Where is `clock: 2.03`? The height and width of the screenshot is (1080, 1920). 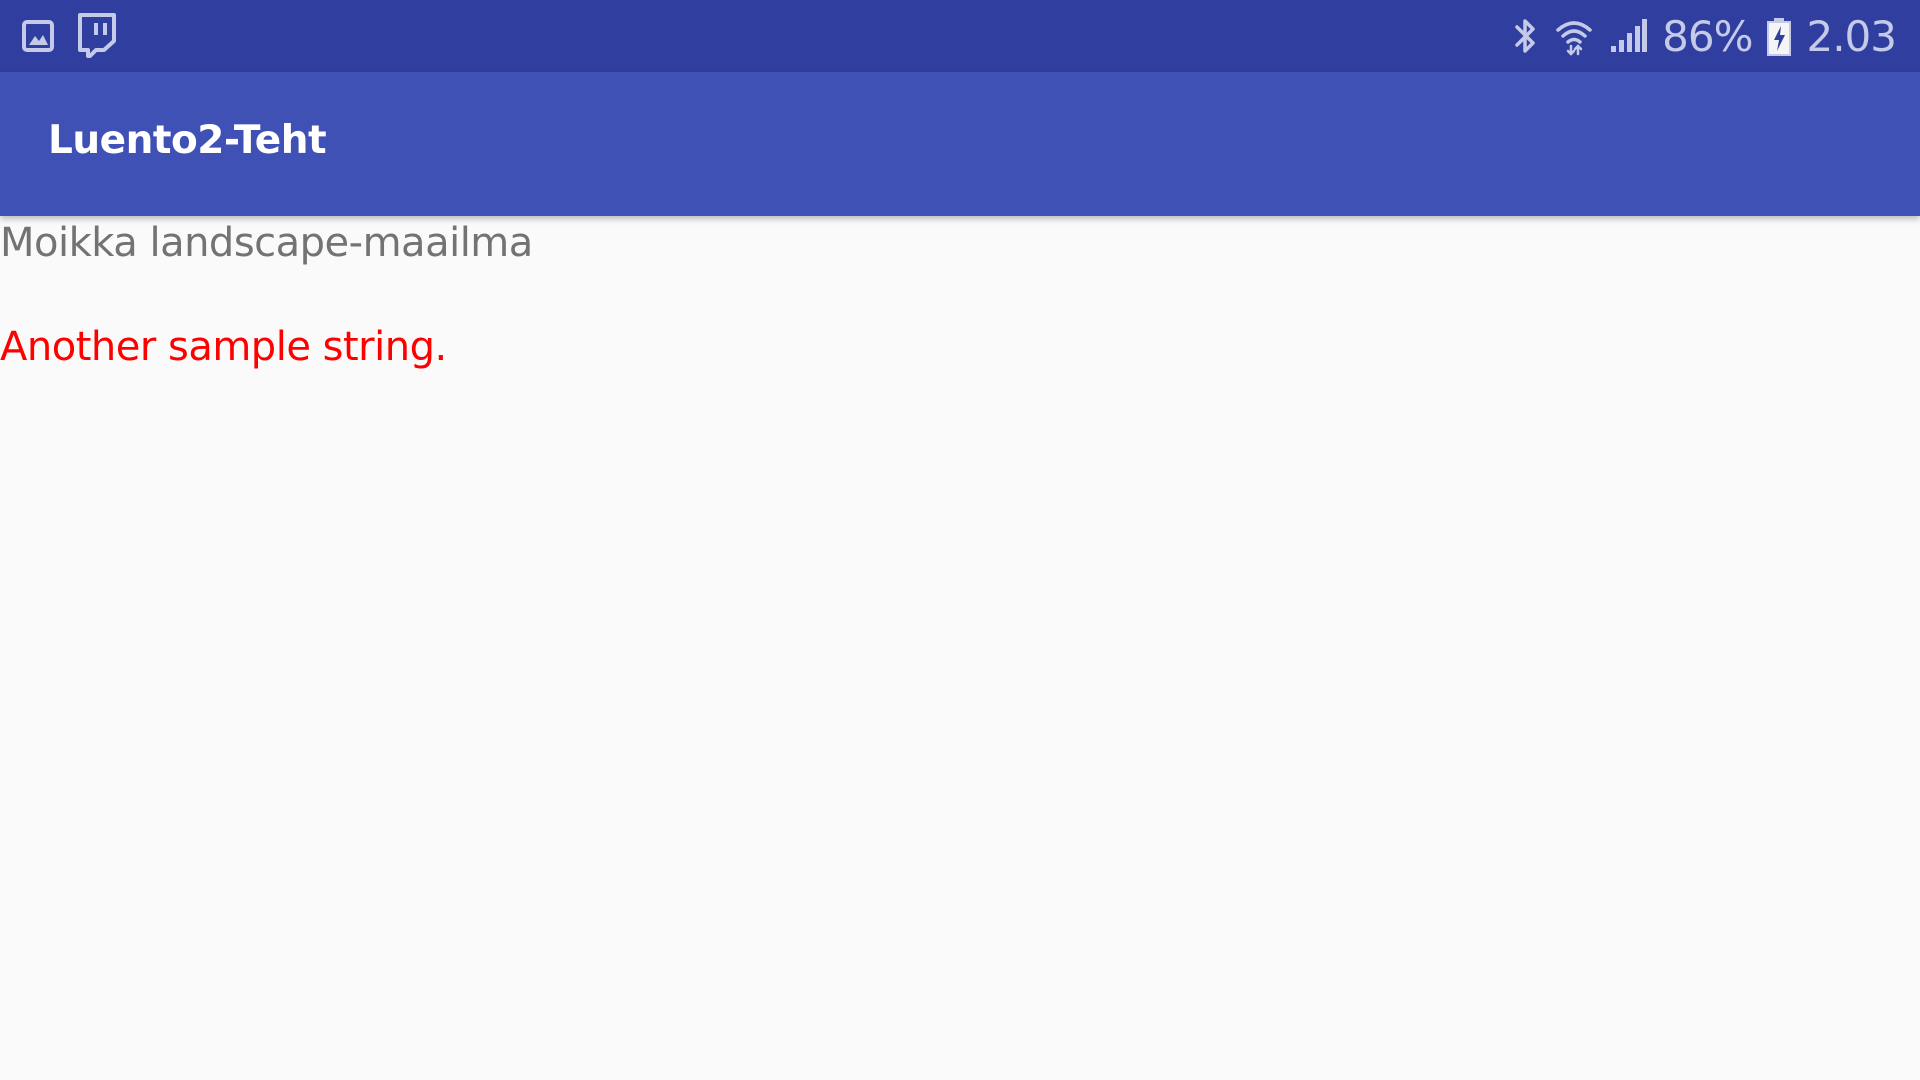 clock: 2.03 is located at coordinates (1851, 36).